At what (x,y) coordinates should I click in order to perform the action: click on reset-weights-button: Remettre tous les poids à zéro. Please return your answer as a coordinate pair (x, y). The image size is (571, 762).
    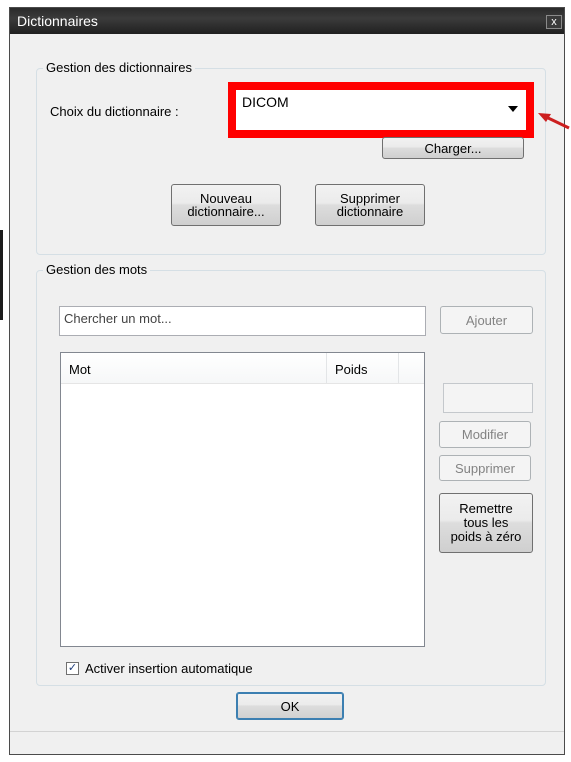
    Looking at the image, I should click on (486, 523).